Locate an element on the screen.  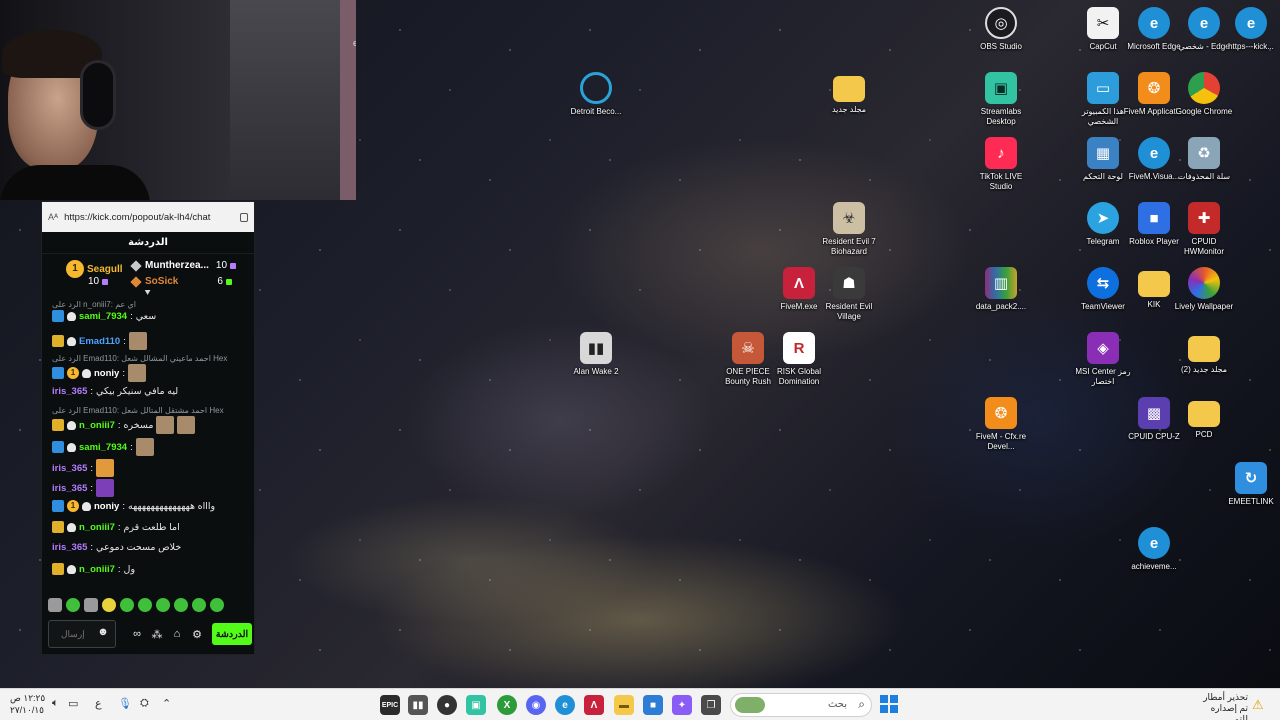
skull-badge-icon is located at coordinates (71, 316).